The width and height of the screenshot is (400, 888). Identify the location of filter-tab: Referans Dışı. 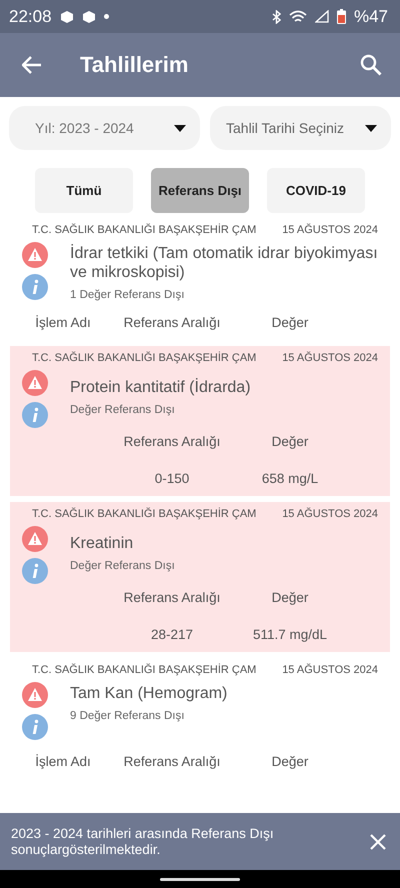
(200, 190).